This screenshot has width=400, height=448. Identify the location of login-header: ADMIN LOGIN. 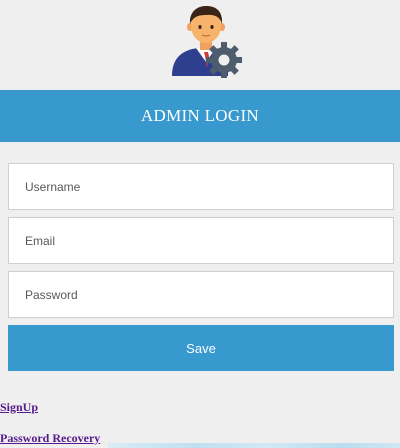
(200, 116).